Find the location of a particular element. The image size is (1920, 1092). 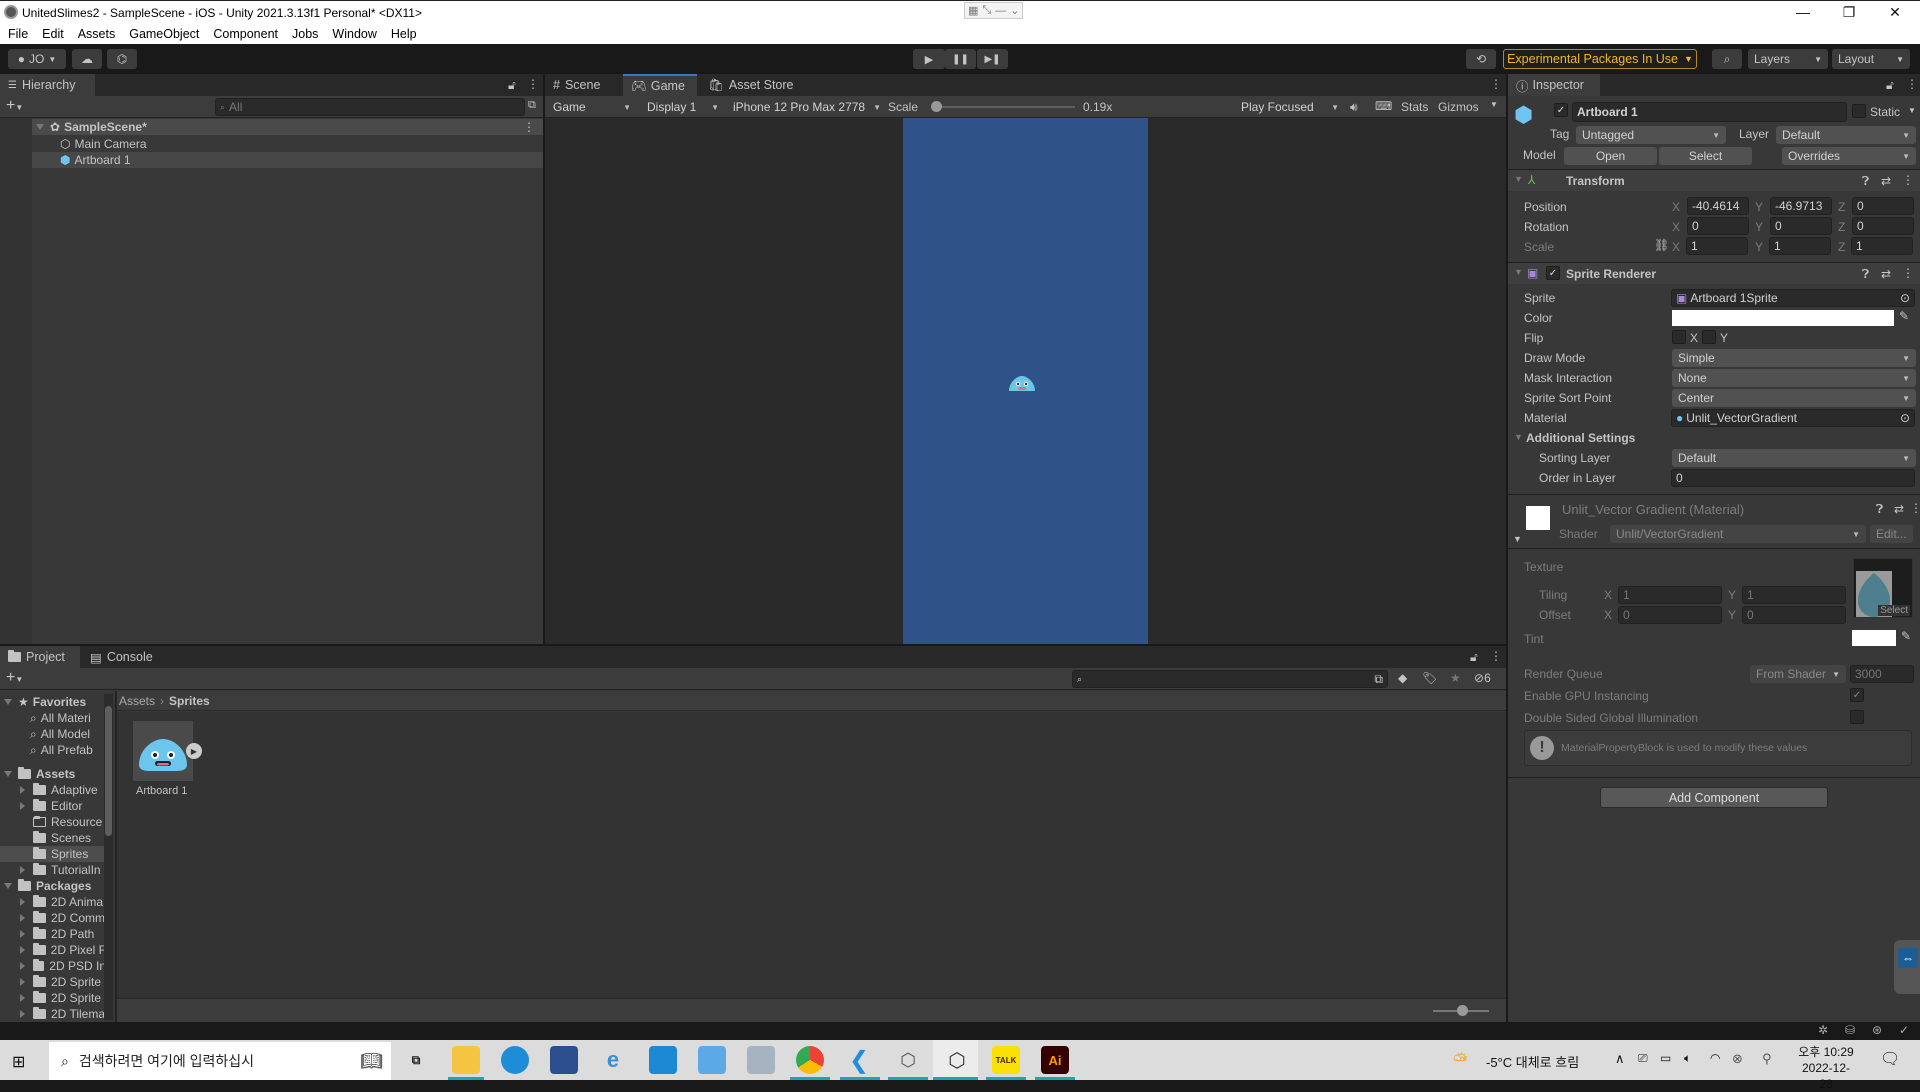

cache-server-icon: ⛁ is located at coordinates (1850, 1030).